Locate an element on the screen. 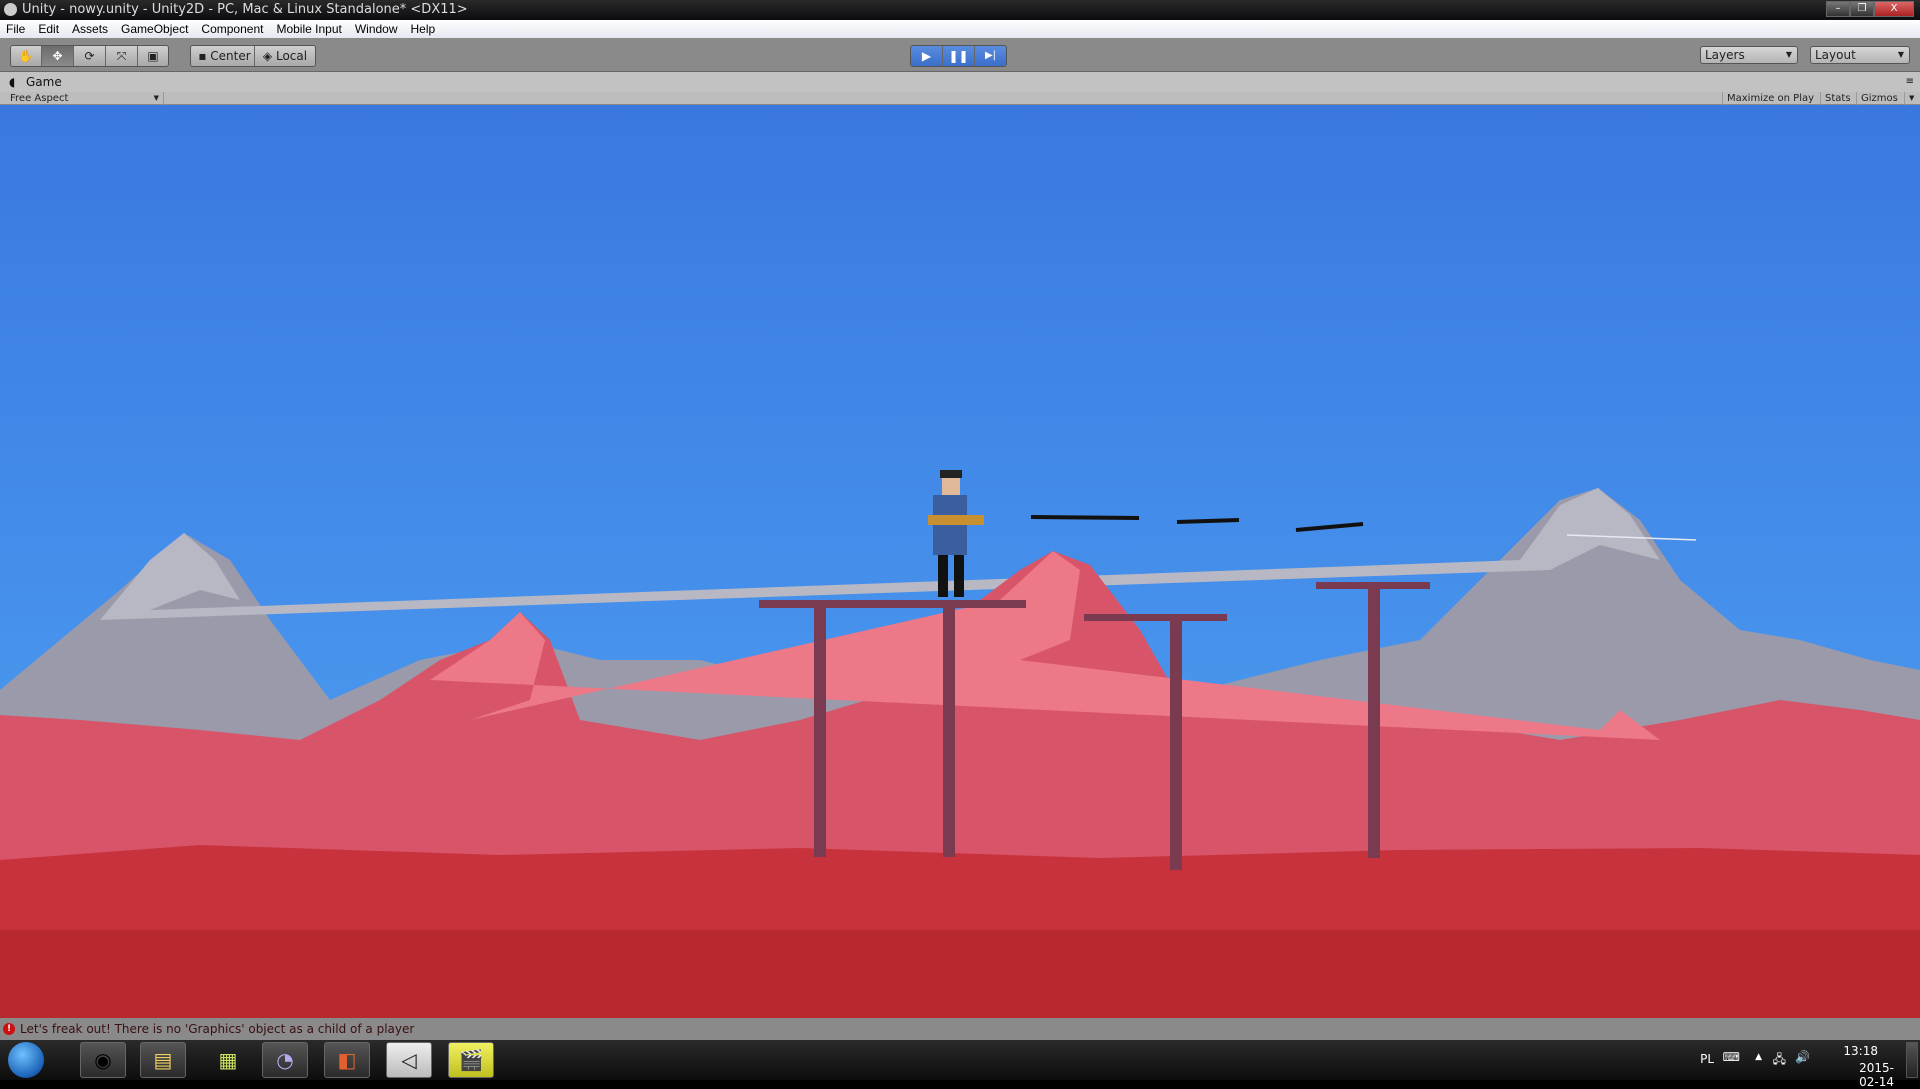 The height and width of the screenshot is (1089, 1920). video-icon: ▦ is located at coordinates (228, 1060).